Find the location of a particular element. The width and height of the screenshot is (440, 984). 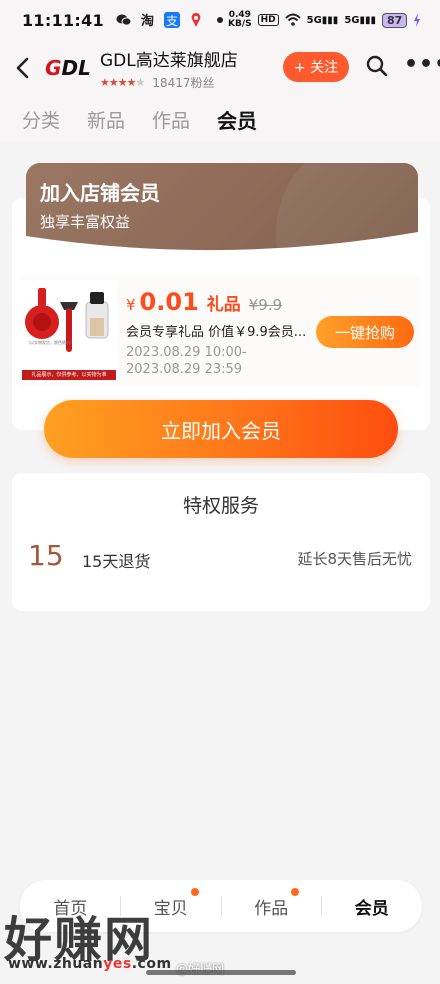

gift-image-caption: 礼品展示，仅供参考，以实物为准 is located at coordinates (69, 375).